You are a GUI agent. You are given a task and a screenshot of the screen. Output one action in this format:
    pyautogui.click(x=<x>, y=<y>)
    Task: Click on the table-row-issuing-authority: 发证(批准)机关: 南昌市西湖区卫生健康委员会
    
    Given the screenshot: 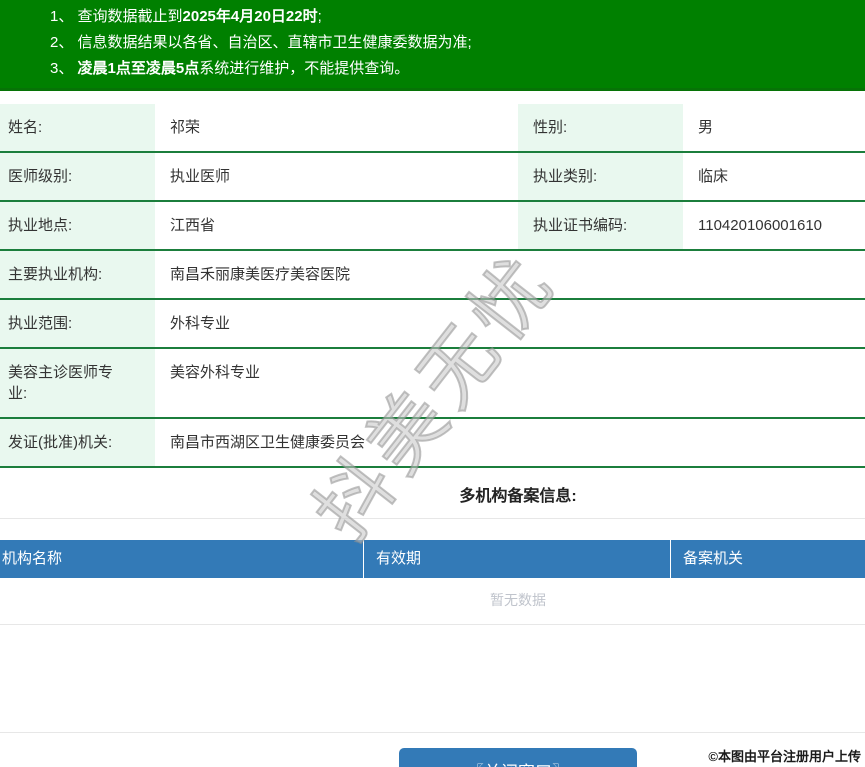 What is the action you would take?
    pyautogui.click(x=432, y=443)
    